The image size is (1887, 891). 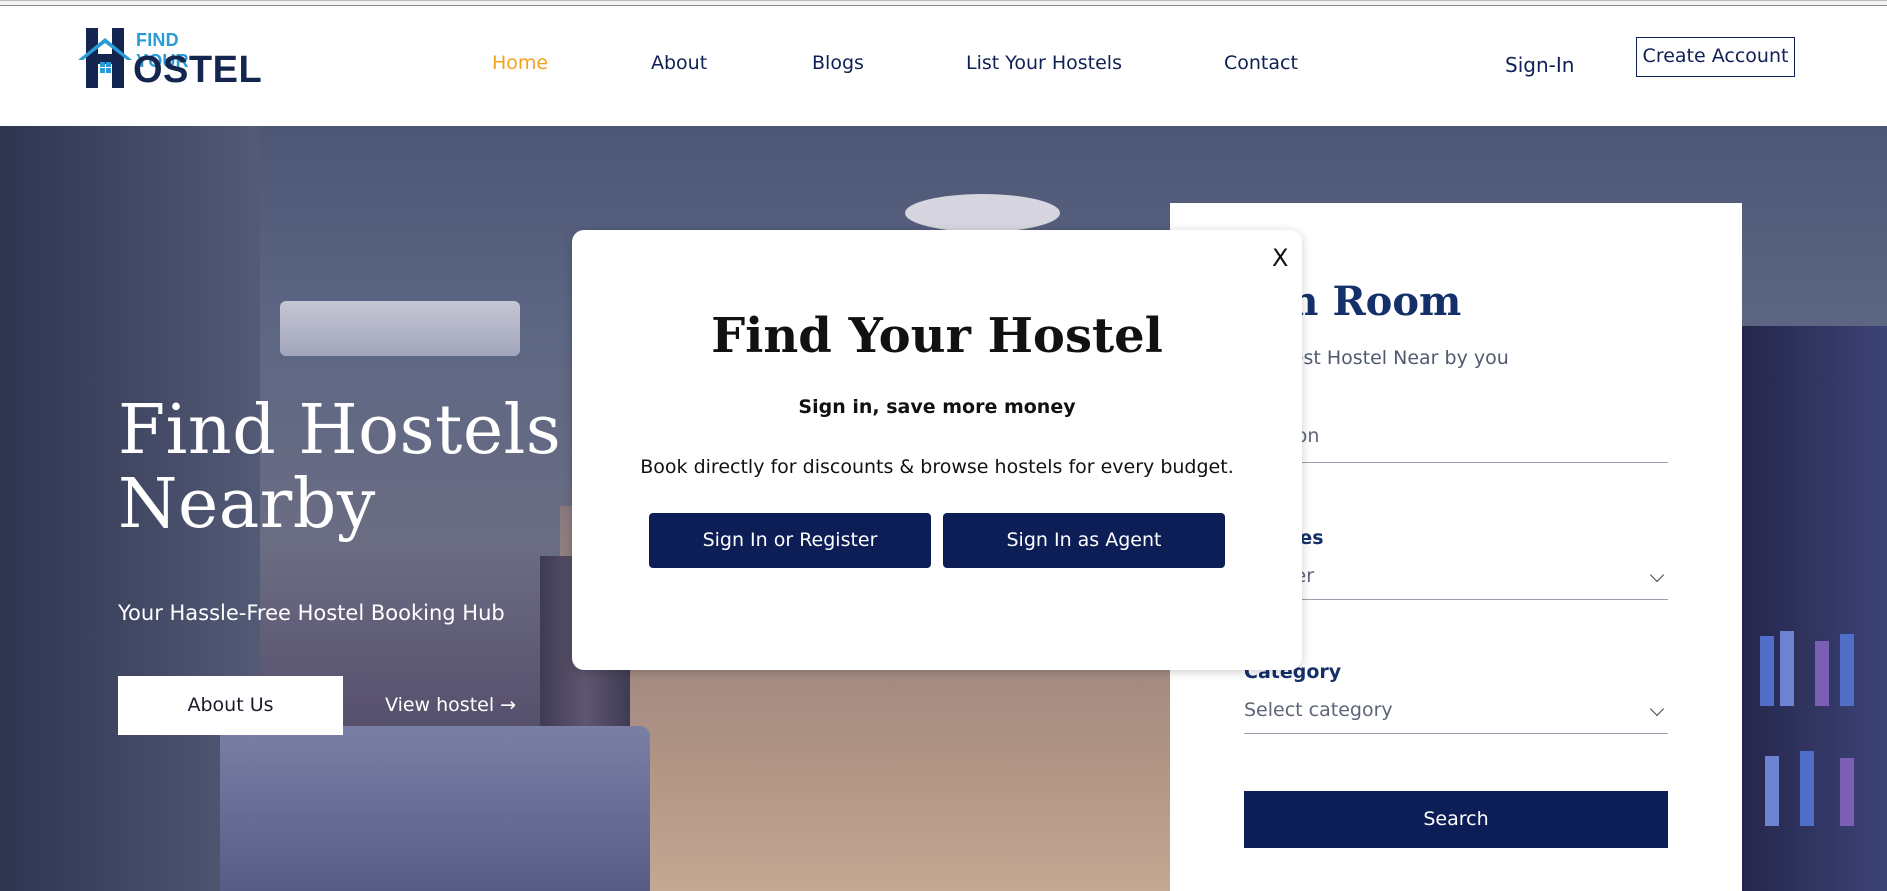 I want to click on hero-title-line1: Find Hostels, so click(x=340, y=430).